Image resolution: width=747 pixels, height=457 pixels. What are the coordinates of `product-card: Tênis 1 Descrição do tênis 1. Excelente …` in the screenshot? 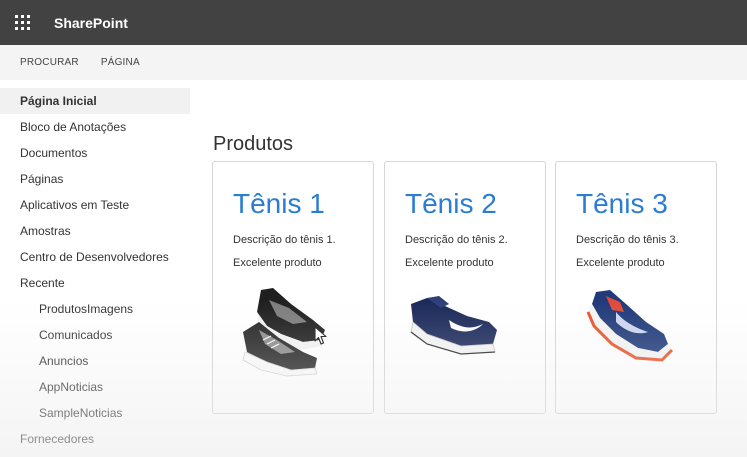 It's located at (293, 287).